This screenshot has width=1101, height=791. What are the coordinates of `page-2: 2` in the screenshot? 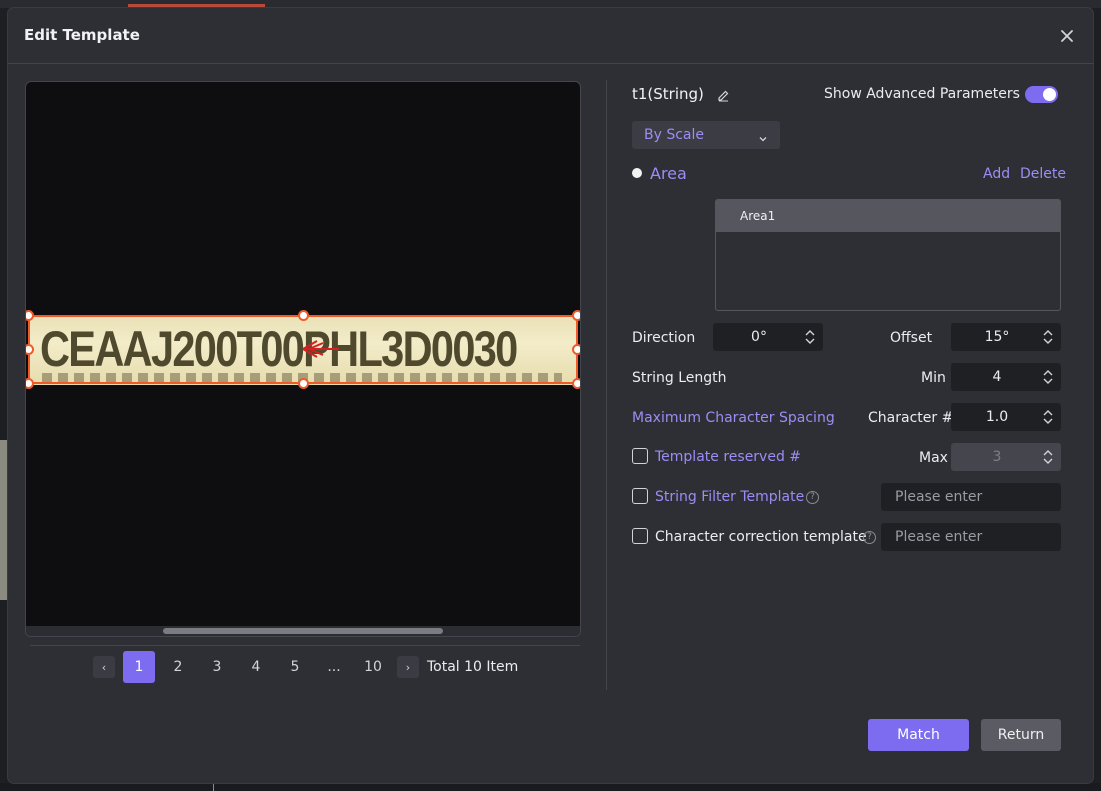 It's located at (178, 667).